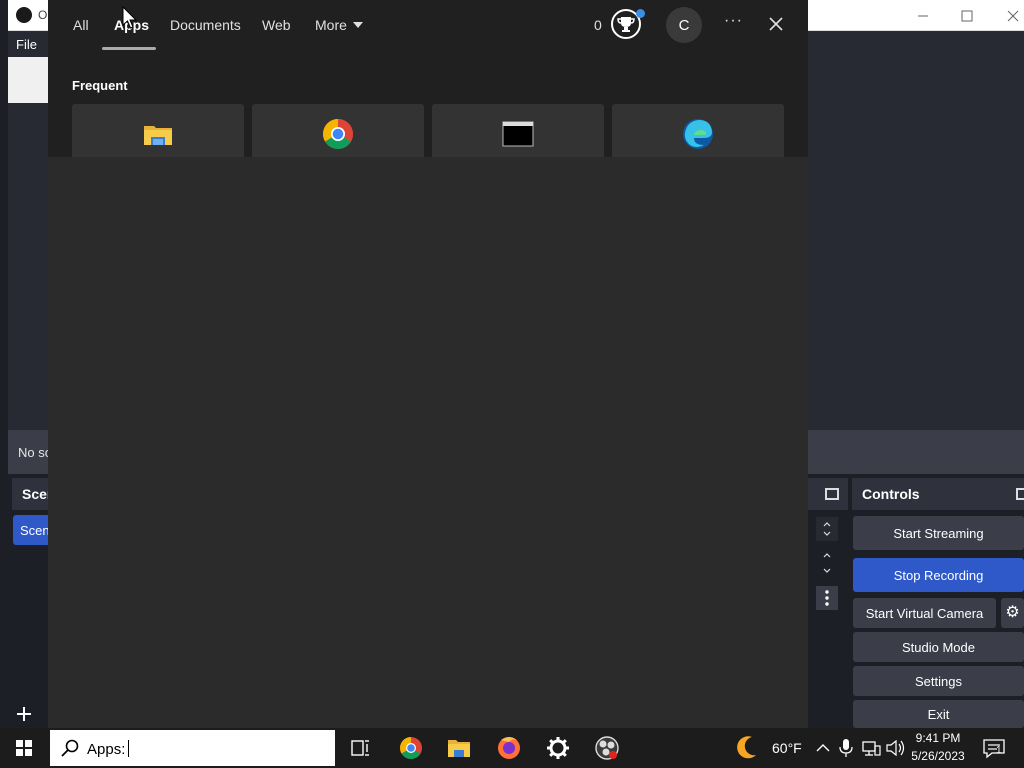 The height and width of the screenshot is (768, 1024). I want to click on scene-item-label: Scen, so click(35, 530).